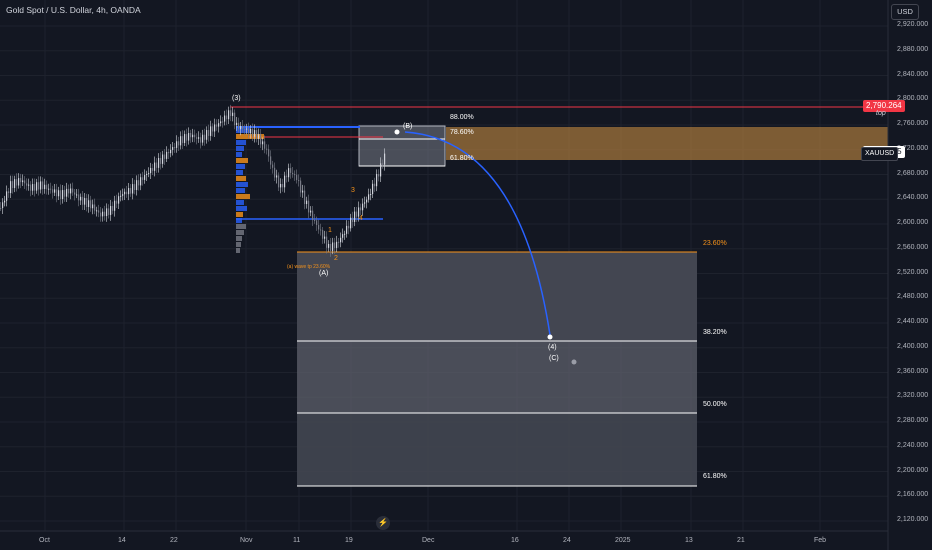  What do you see at coordinates (913, 198) in the screenshot?
I see `price-tick: 2,640.000` at bounding box center [913, 198].